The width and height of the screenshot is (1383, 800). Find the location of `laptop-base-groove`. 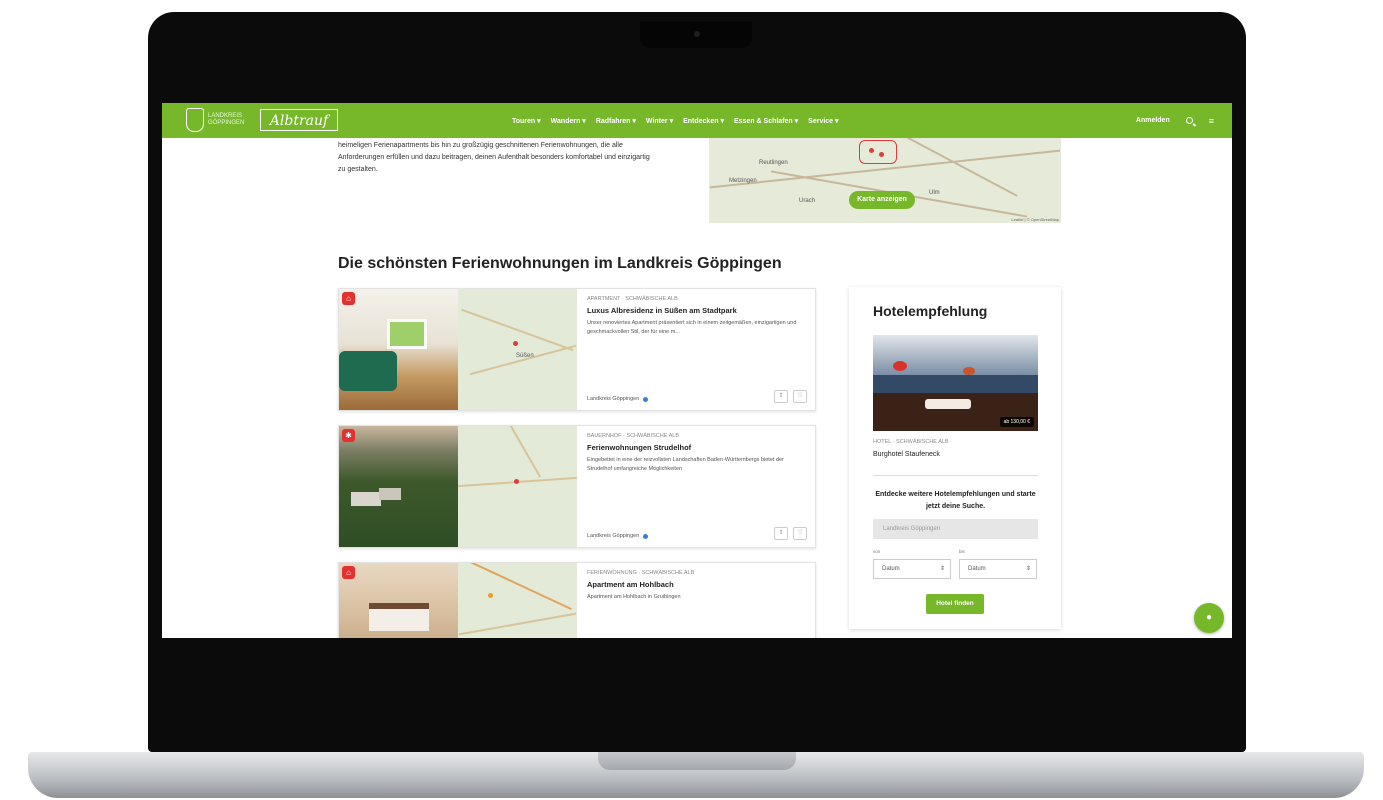

laptop-base-groove is located at coordinates (697, 761).